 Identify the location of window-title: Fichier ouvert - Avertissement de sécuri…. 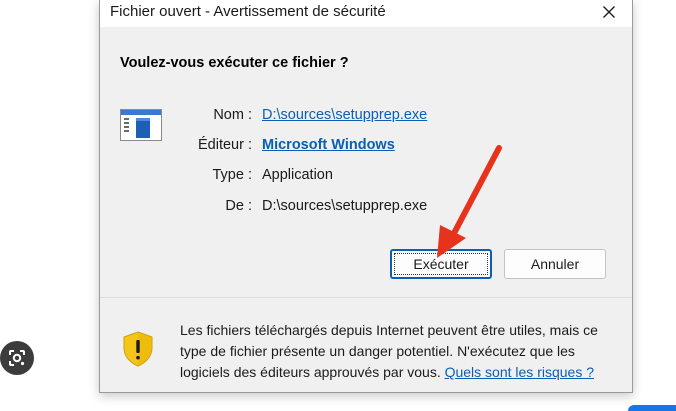
(248, 11).